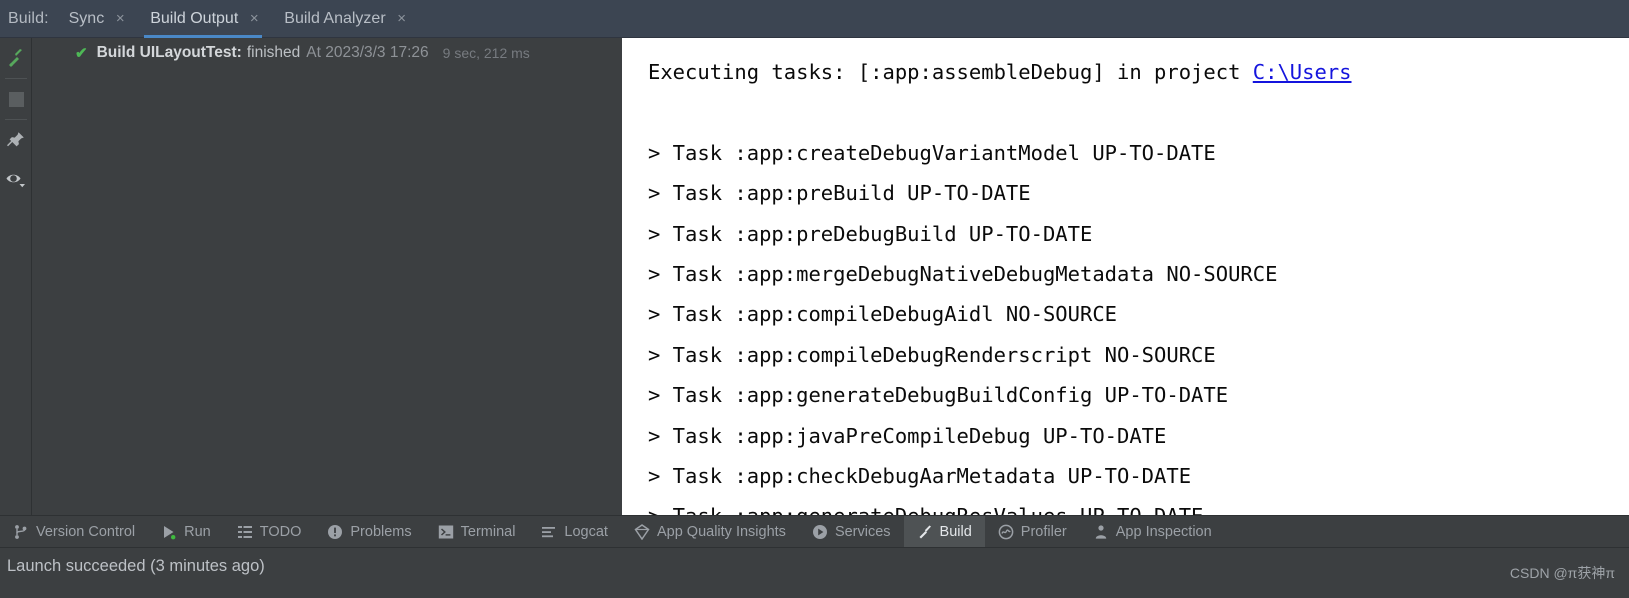 The width and height of the screenshot is (1629, 598). I want to click on pin-tab-button, so click(16, 140).